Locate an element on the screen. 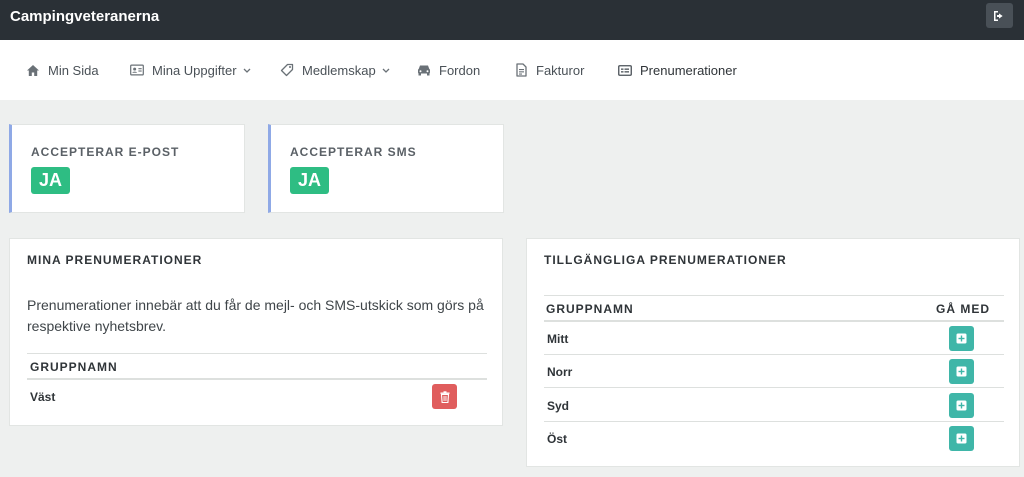  nav-item-fakturor: Fakturor is located at coordinates (549, 70).